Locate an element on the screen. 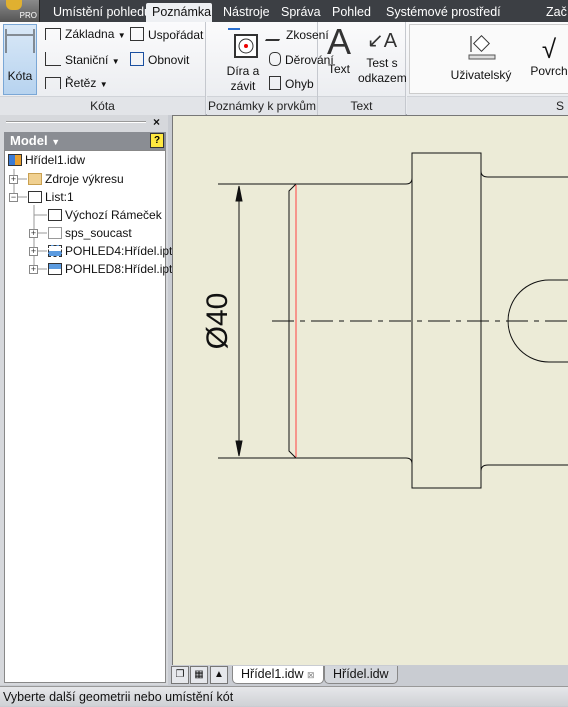 The image size is (568, 707). tab-systemove-prostredi: Systémové prostředí is located at coordinates (443, 12).